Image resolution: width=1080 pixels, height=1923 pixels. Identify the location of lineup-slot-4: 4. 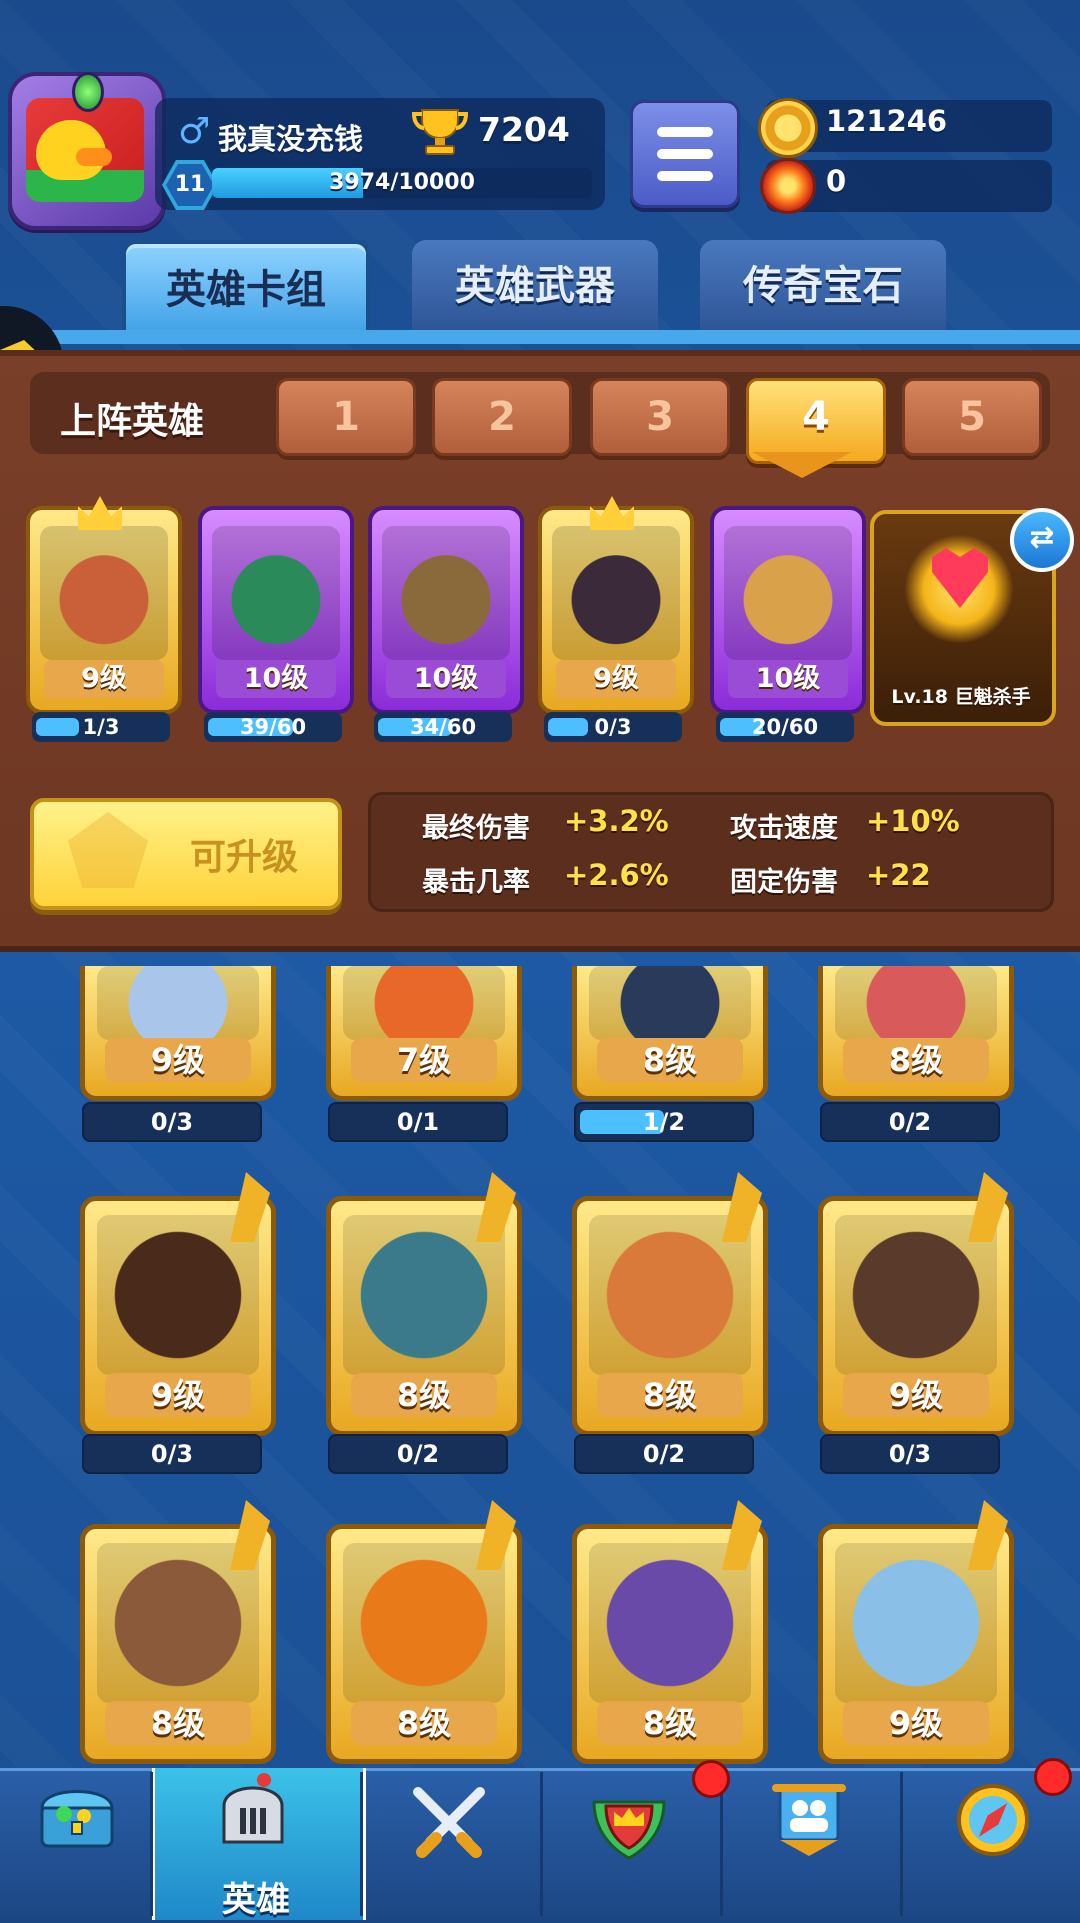
(816, 421).